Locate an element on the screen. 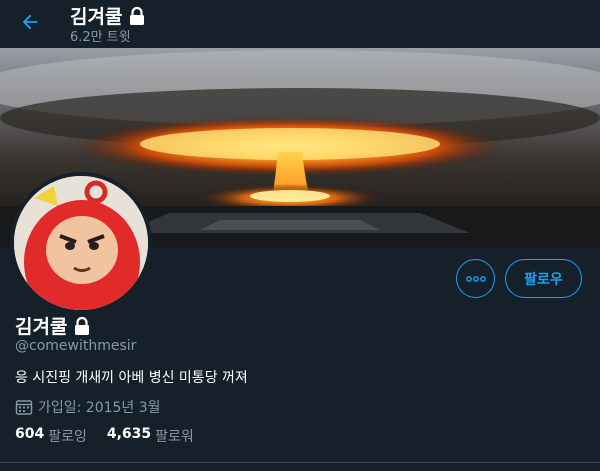  more-options-button is located at coordinates (475, 278).